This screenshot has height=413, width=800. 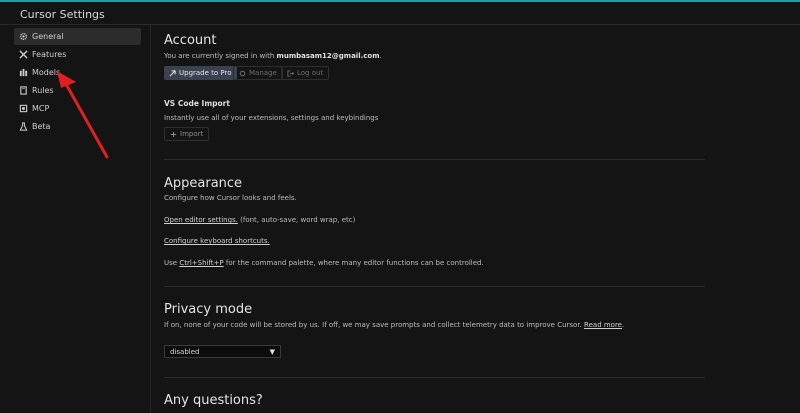 I want to click on manage-button: Manage, so click(x=258, y=73).